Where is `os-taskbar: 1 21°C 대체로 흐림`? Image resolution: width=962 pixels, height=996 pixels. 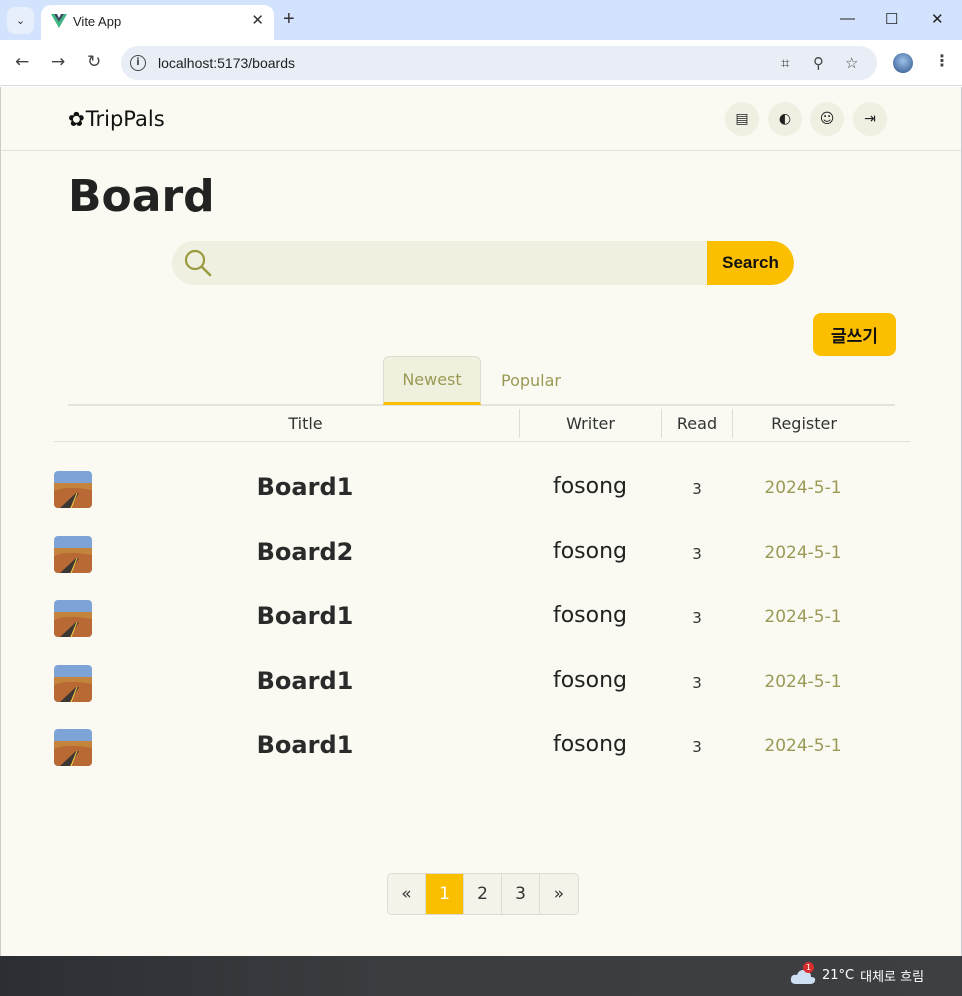 os-taskbar: 1 21°C 대체로 흐림 is located at coordinates (481, 976).